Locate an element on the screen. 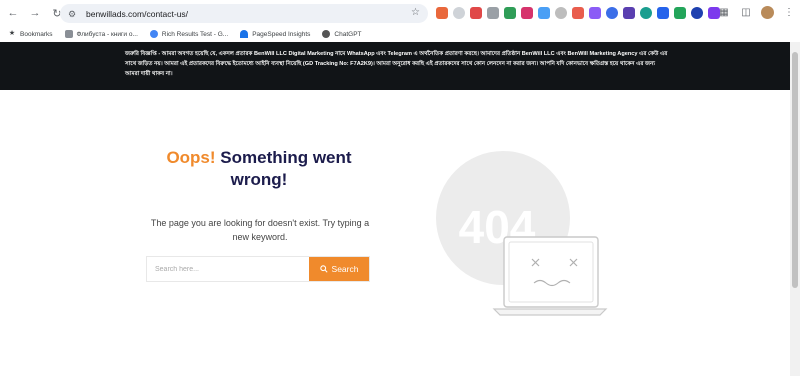  google-icon is located at coordinates (153, 34).